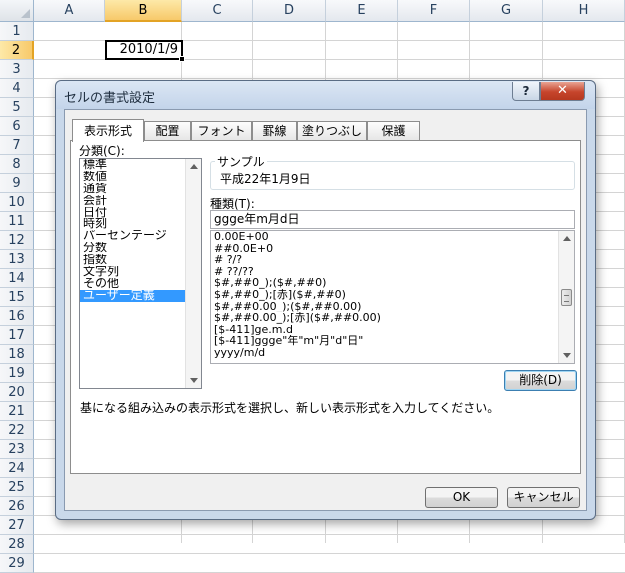 The height and width of the screenshot is (573, 625). I want to click on category-item: 会計, so click(140, 201).